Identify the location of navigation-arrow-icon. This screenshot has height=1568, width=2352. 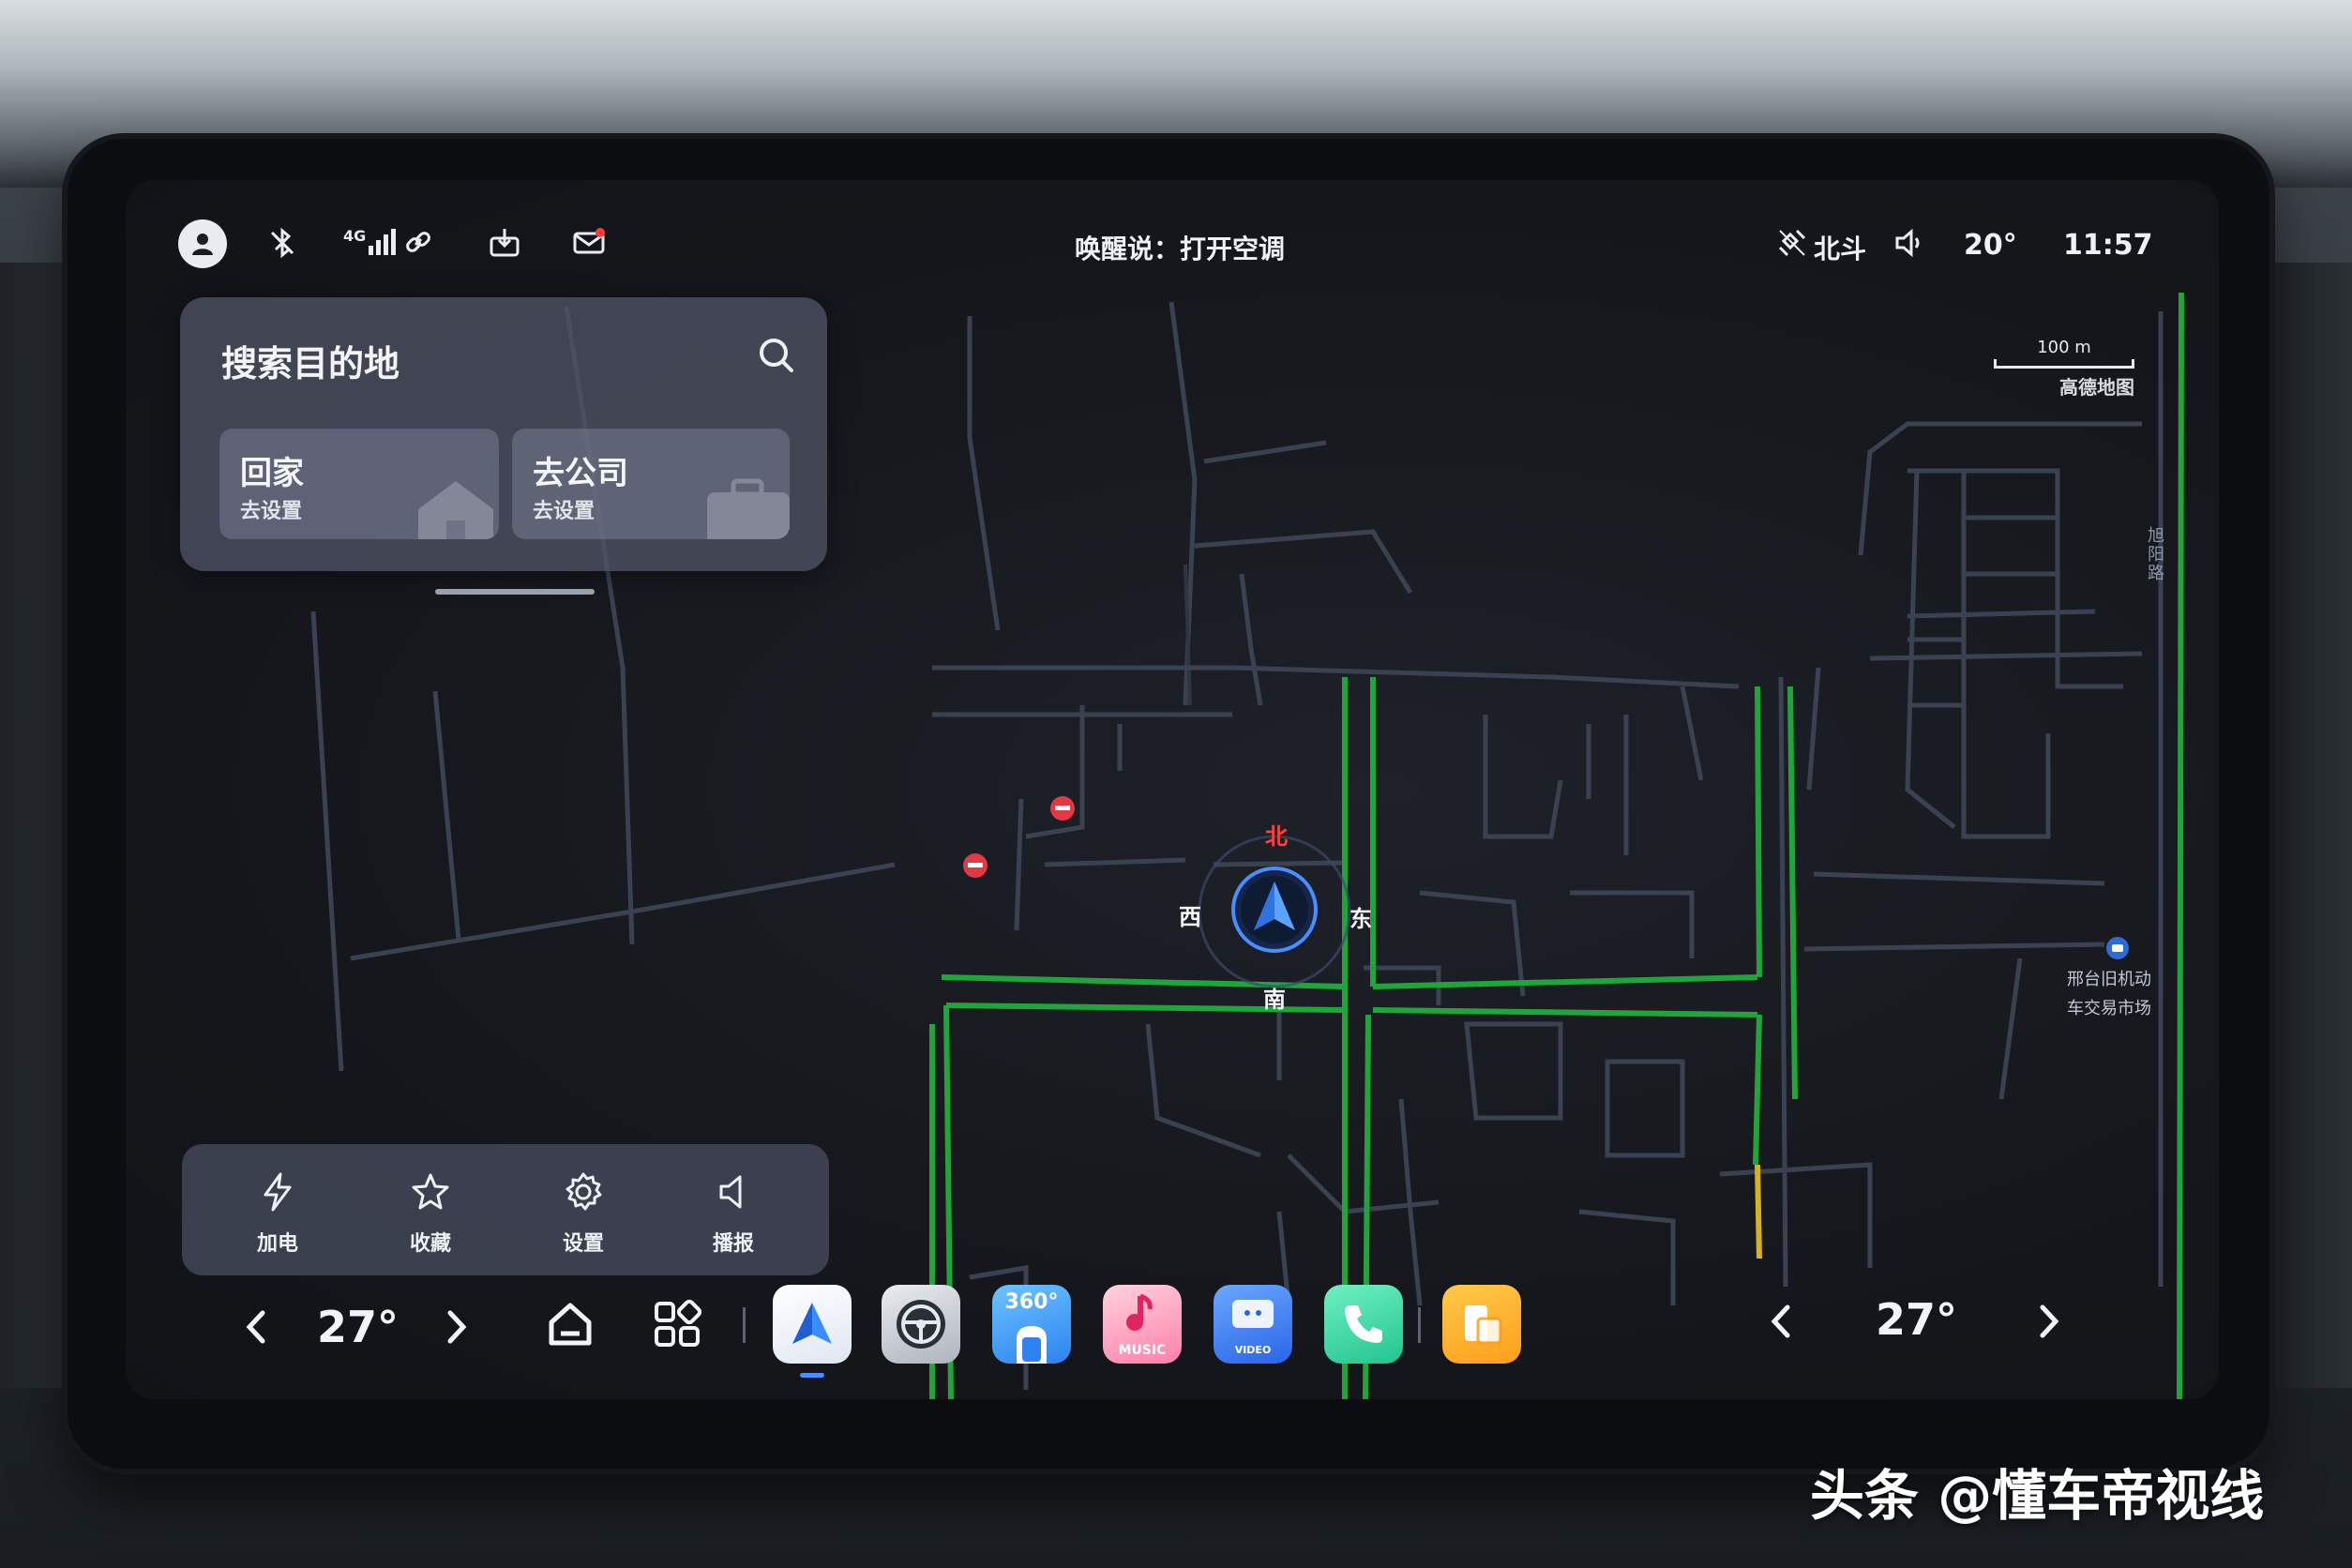
(812, 1324).